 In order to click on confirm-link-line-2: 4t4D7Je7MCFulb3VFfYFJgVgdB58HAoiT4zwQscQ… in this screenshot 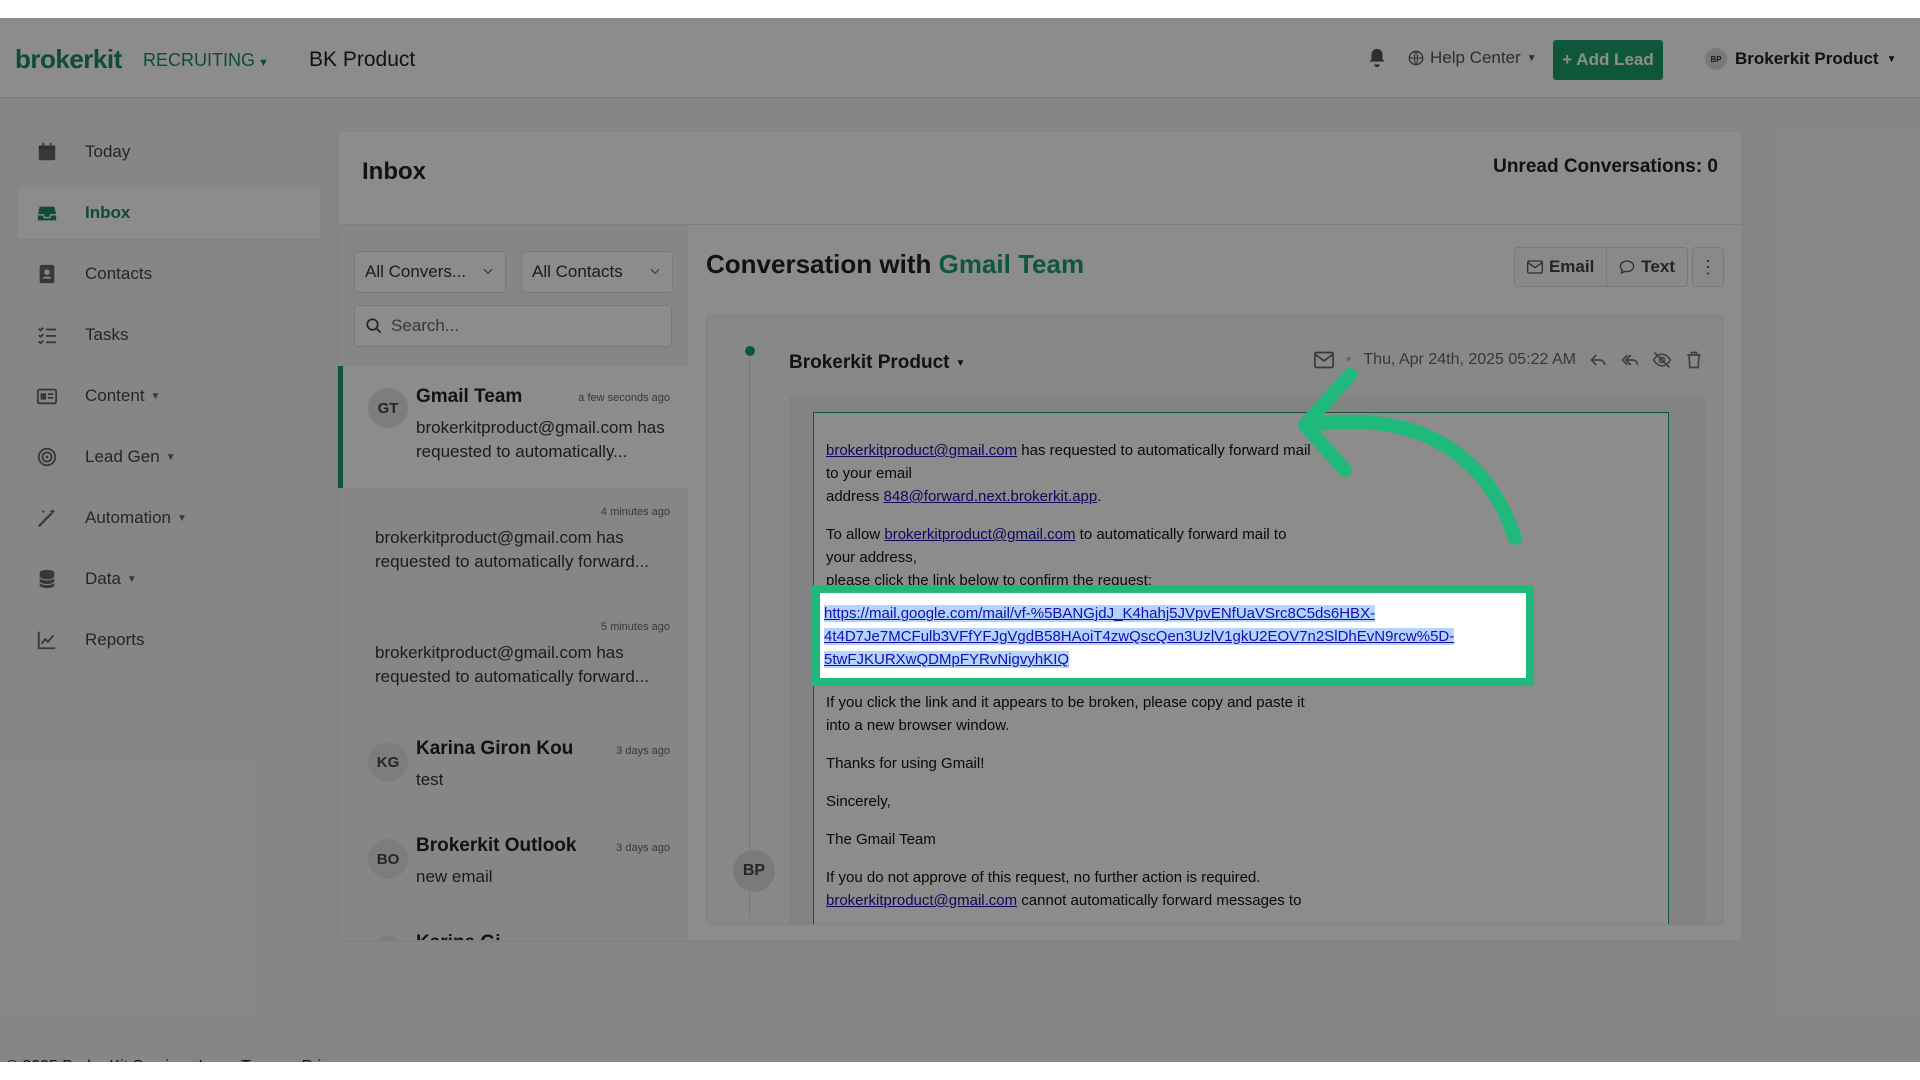, I will do `click(1139, 636)`.